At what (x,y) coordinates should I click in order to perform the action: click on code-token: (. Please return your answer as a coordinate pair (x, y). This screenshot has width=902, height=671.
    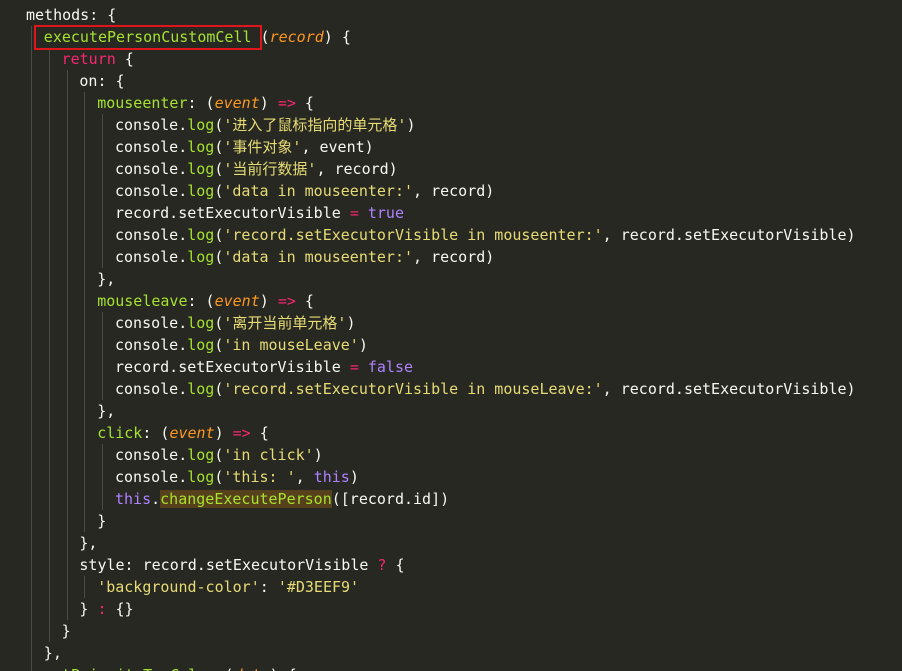
    Looking at the image, I should click on (224, 668).